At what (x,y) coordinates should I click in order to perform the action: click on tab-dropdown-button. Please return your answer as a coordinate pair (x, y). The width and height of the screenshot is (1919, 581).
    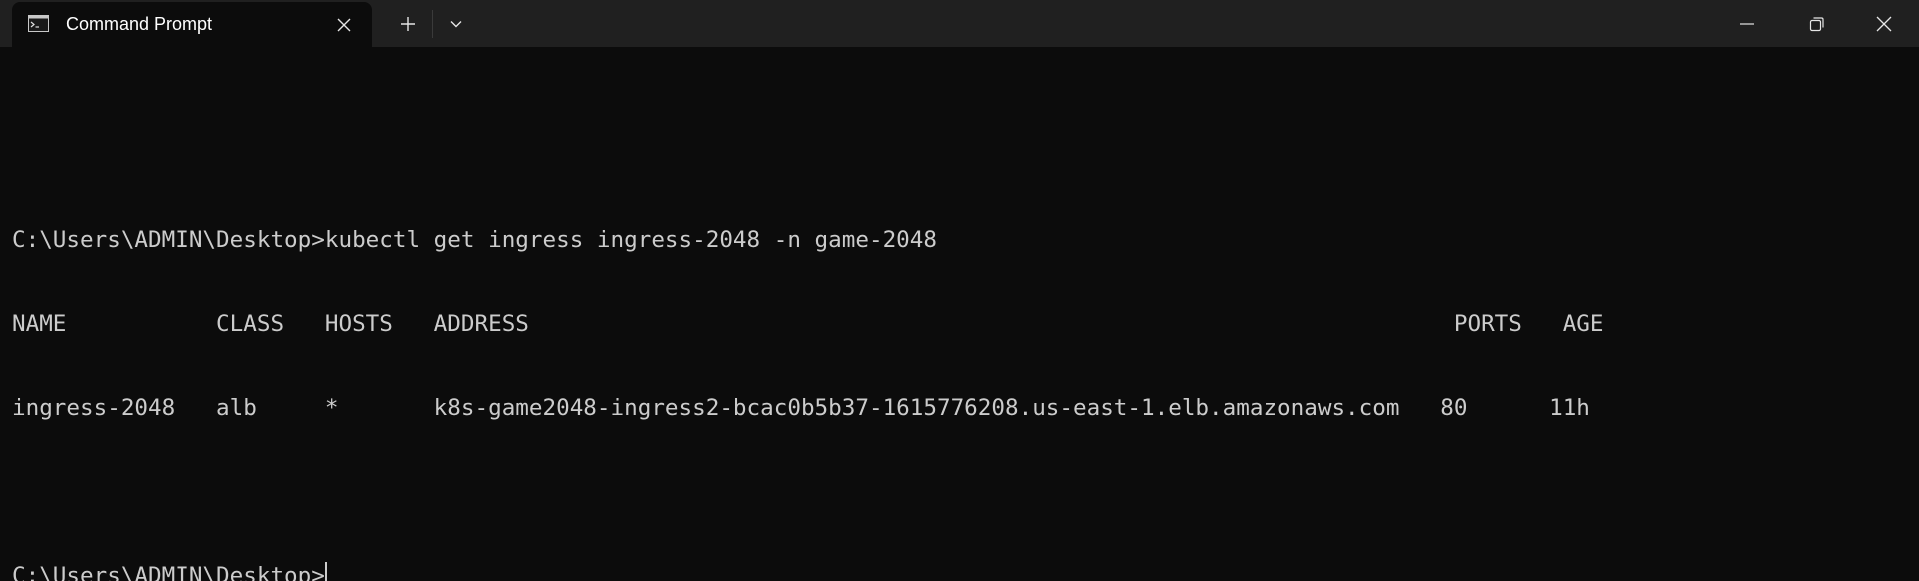
    Looking at the image, I should click on (456, 24).